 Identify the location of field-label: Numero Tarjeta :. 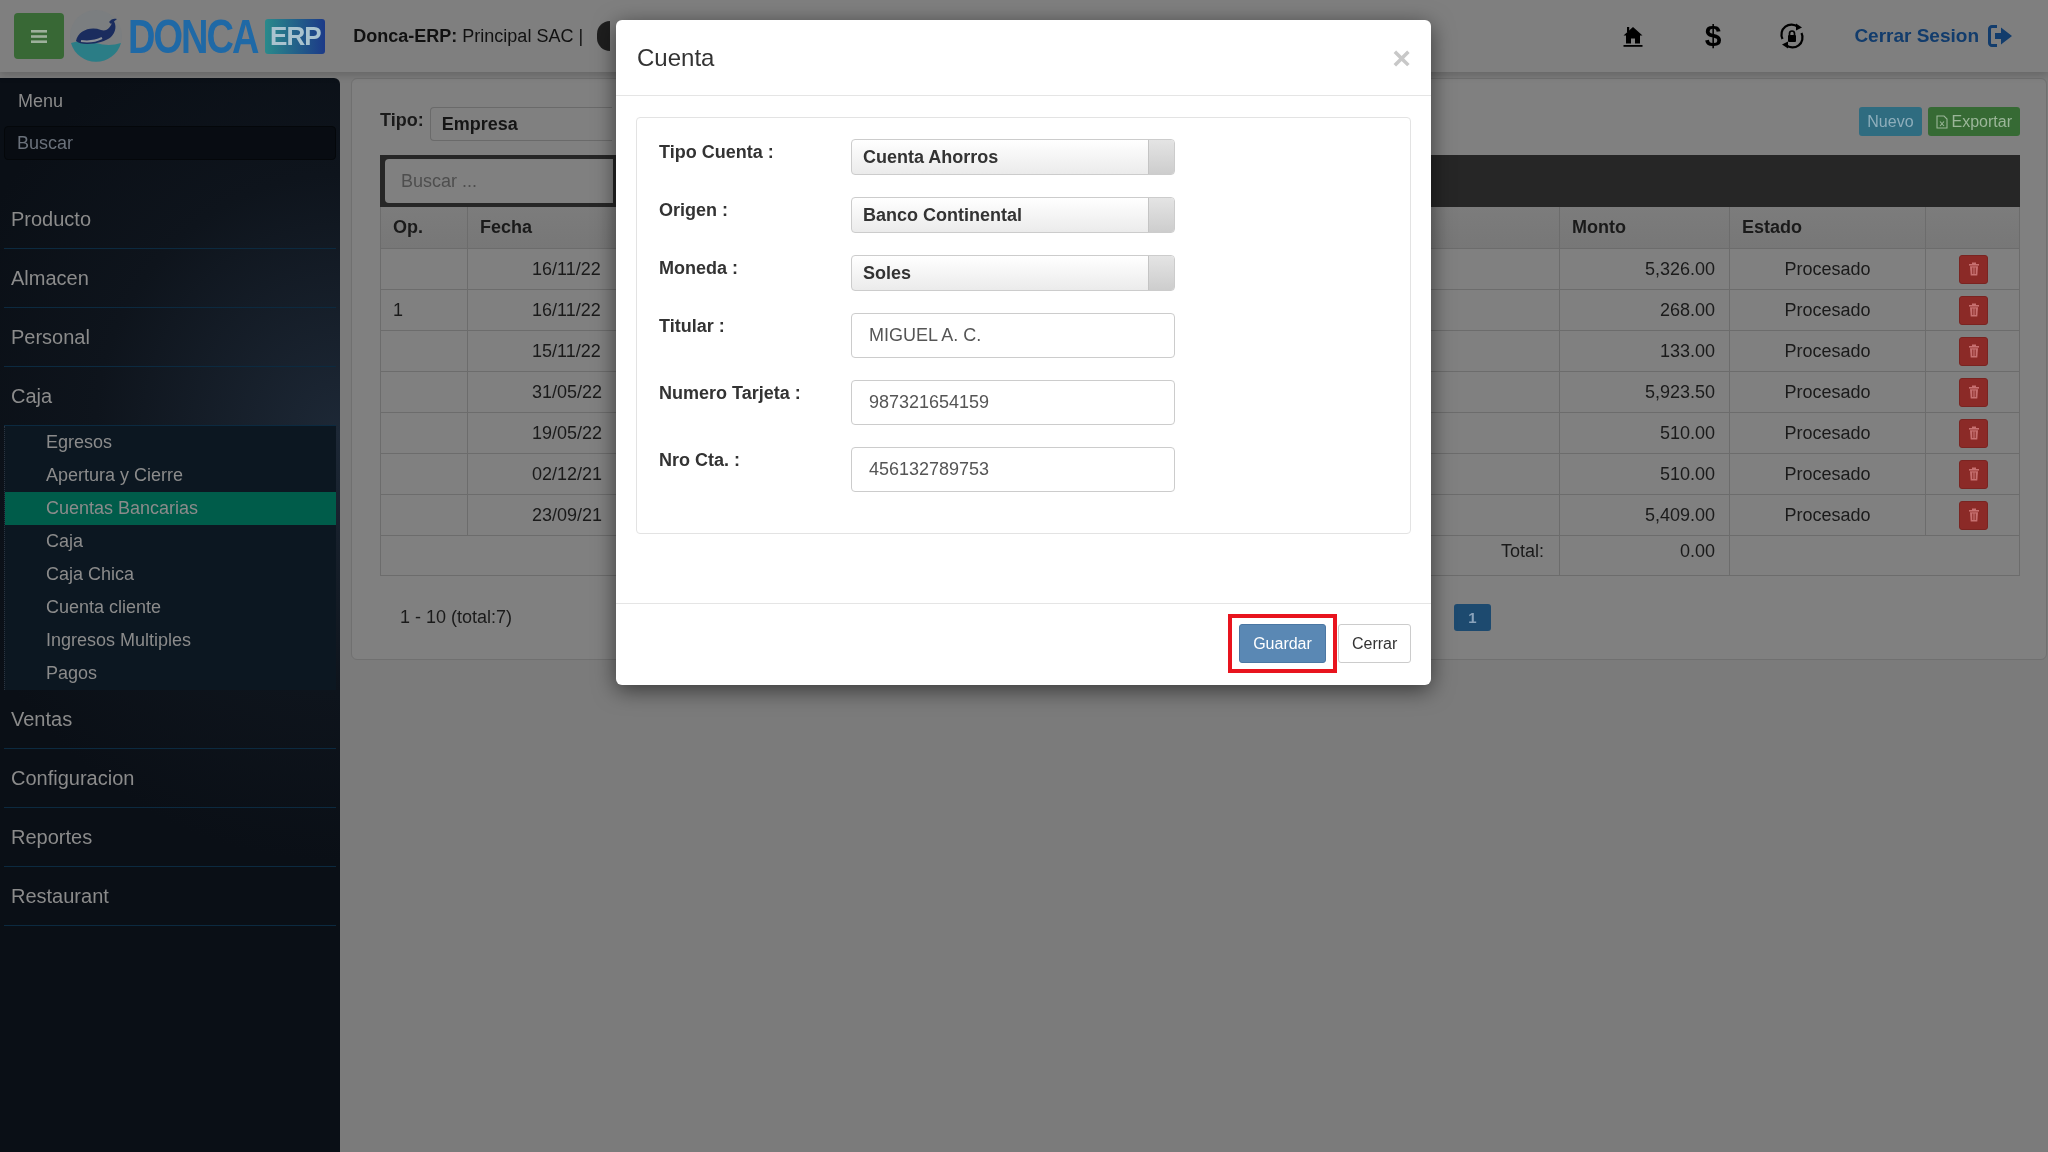
(730, 393).